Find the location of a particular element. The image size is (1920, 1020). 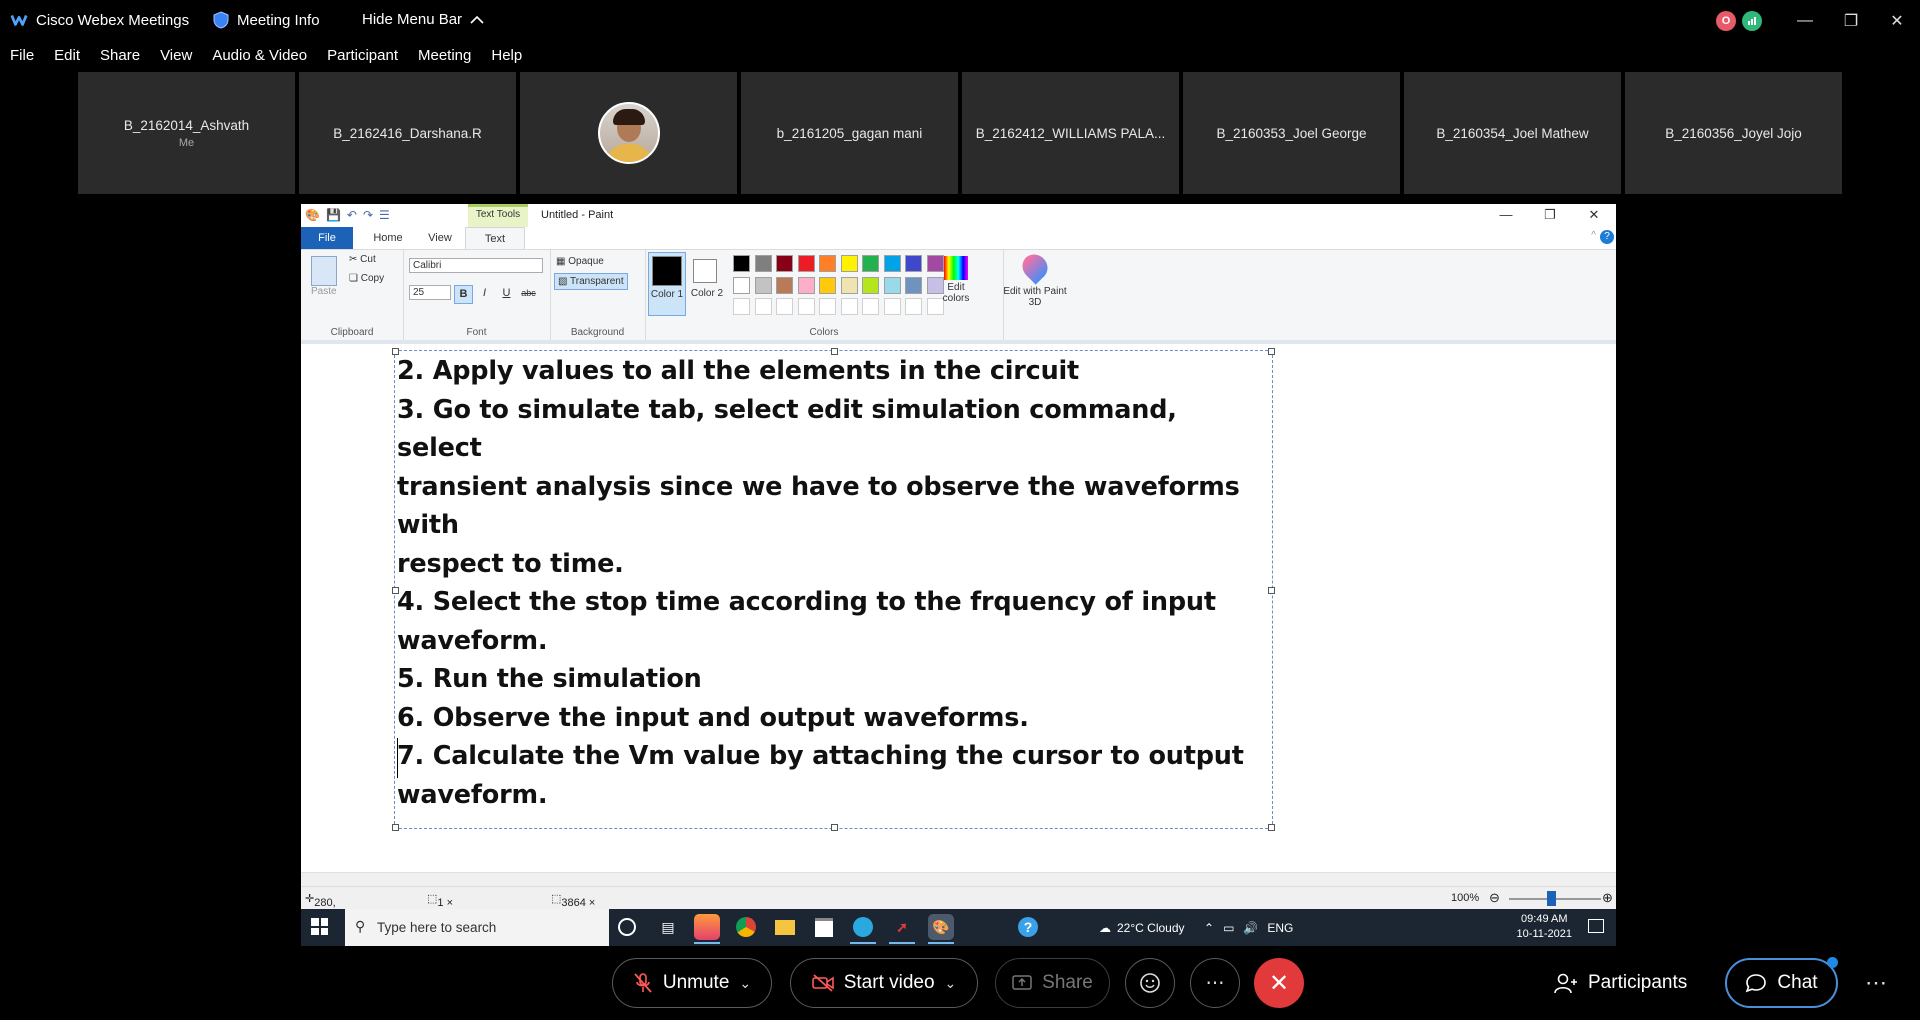

network-stats-icon is located at coordinates (1752, 21).